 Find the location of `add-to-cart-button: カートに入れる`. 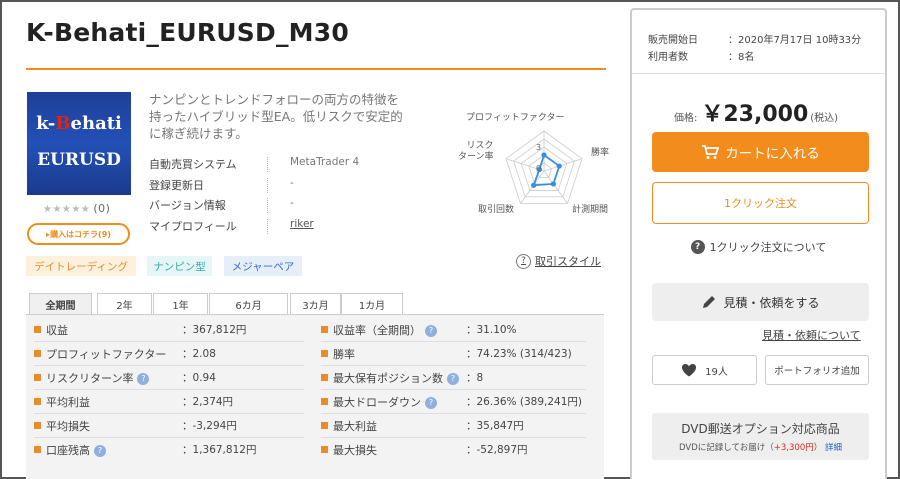

add-to-cart-button: カートに入れる is located at coordinates (760, 152).